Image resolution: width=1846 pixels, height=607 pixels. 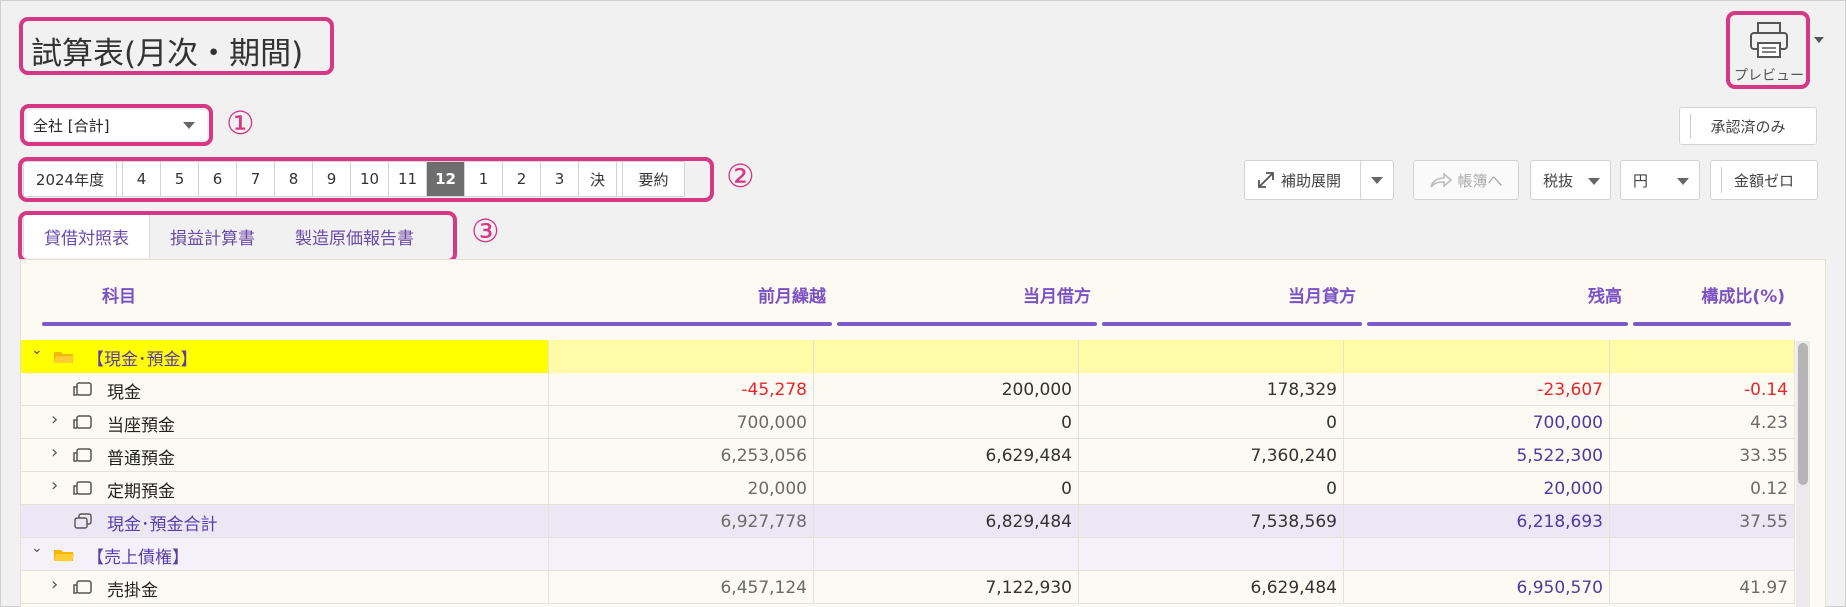 What do you see at coordinates (681, 422) in the screenshot?
I see `prev-balance-cell: 700,000` at bounding box center [681, 422].